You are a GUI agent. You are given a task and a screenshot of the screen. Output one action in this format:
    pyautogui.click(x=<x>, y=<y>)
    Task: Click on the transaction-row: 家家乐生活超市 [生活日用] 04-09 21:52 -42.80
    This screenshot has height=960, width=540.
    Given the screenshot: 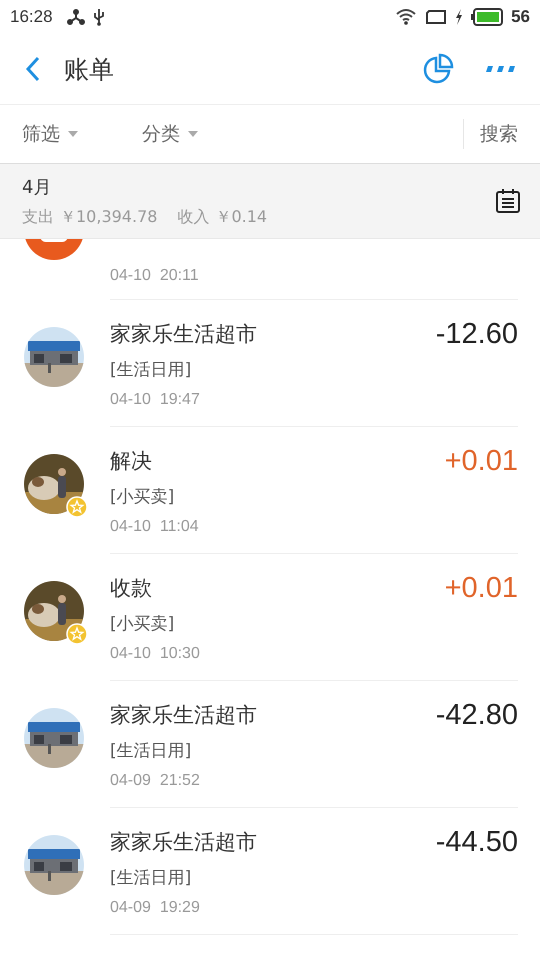 What is the action you would take?
    pyautogui.click(x=270, y=744)
    